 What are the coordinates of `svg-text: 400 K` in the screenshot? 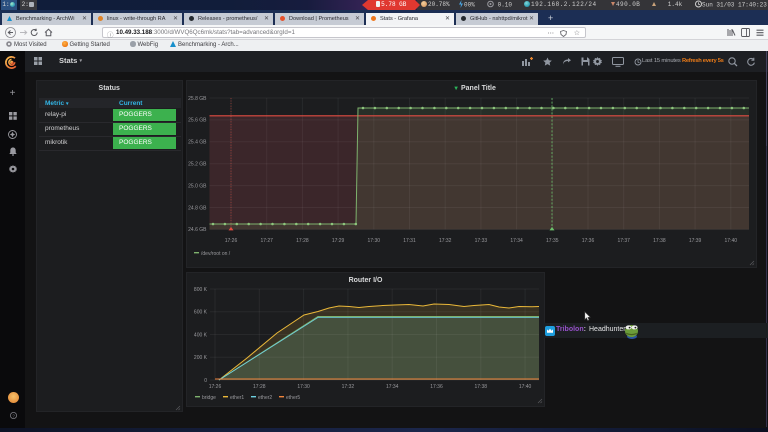 It's located at (201, 335).